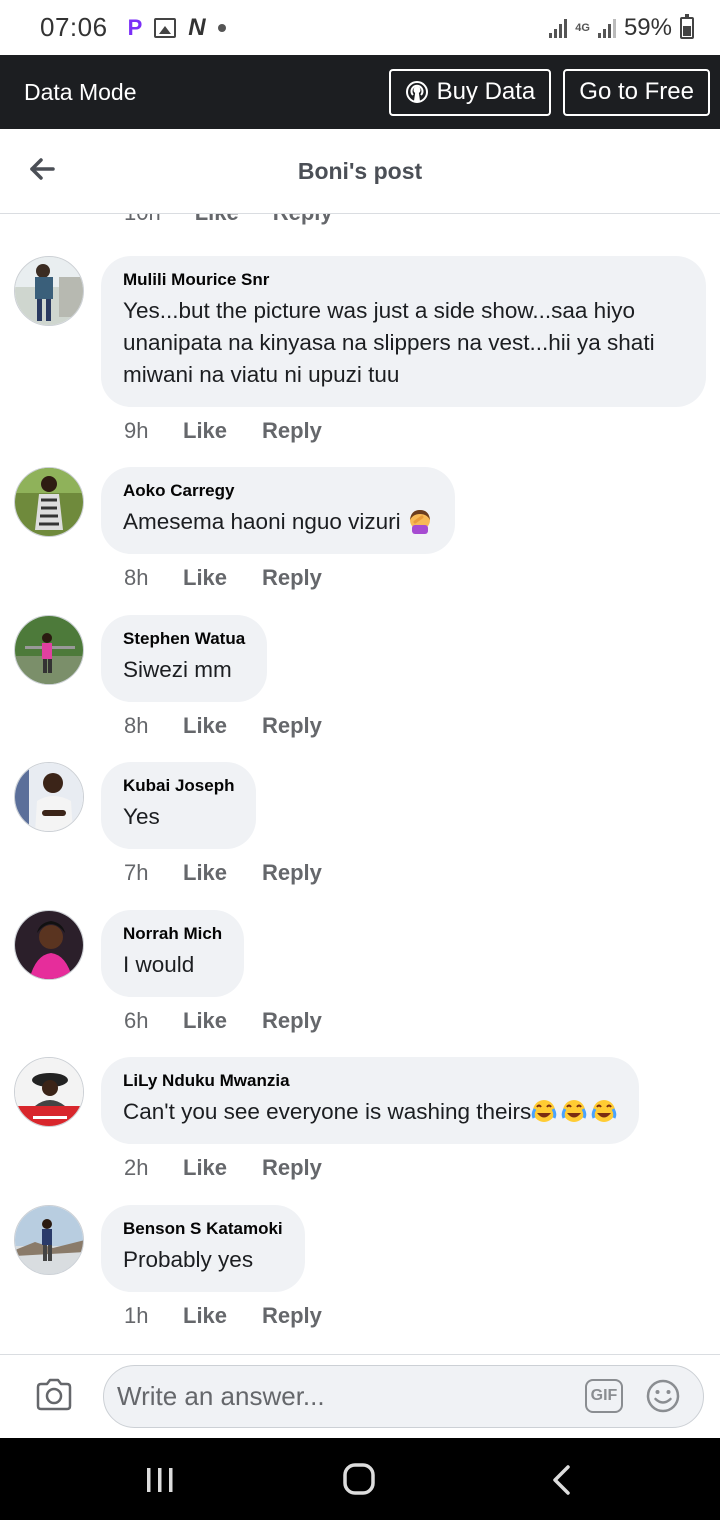  Describe the element at coordinates (486, 91) in the screenshot. I see `buy-data-label: Buy Data` at that location.